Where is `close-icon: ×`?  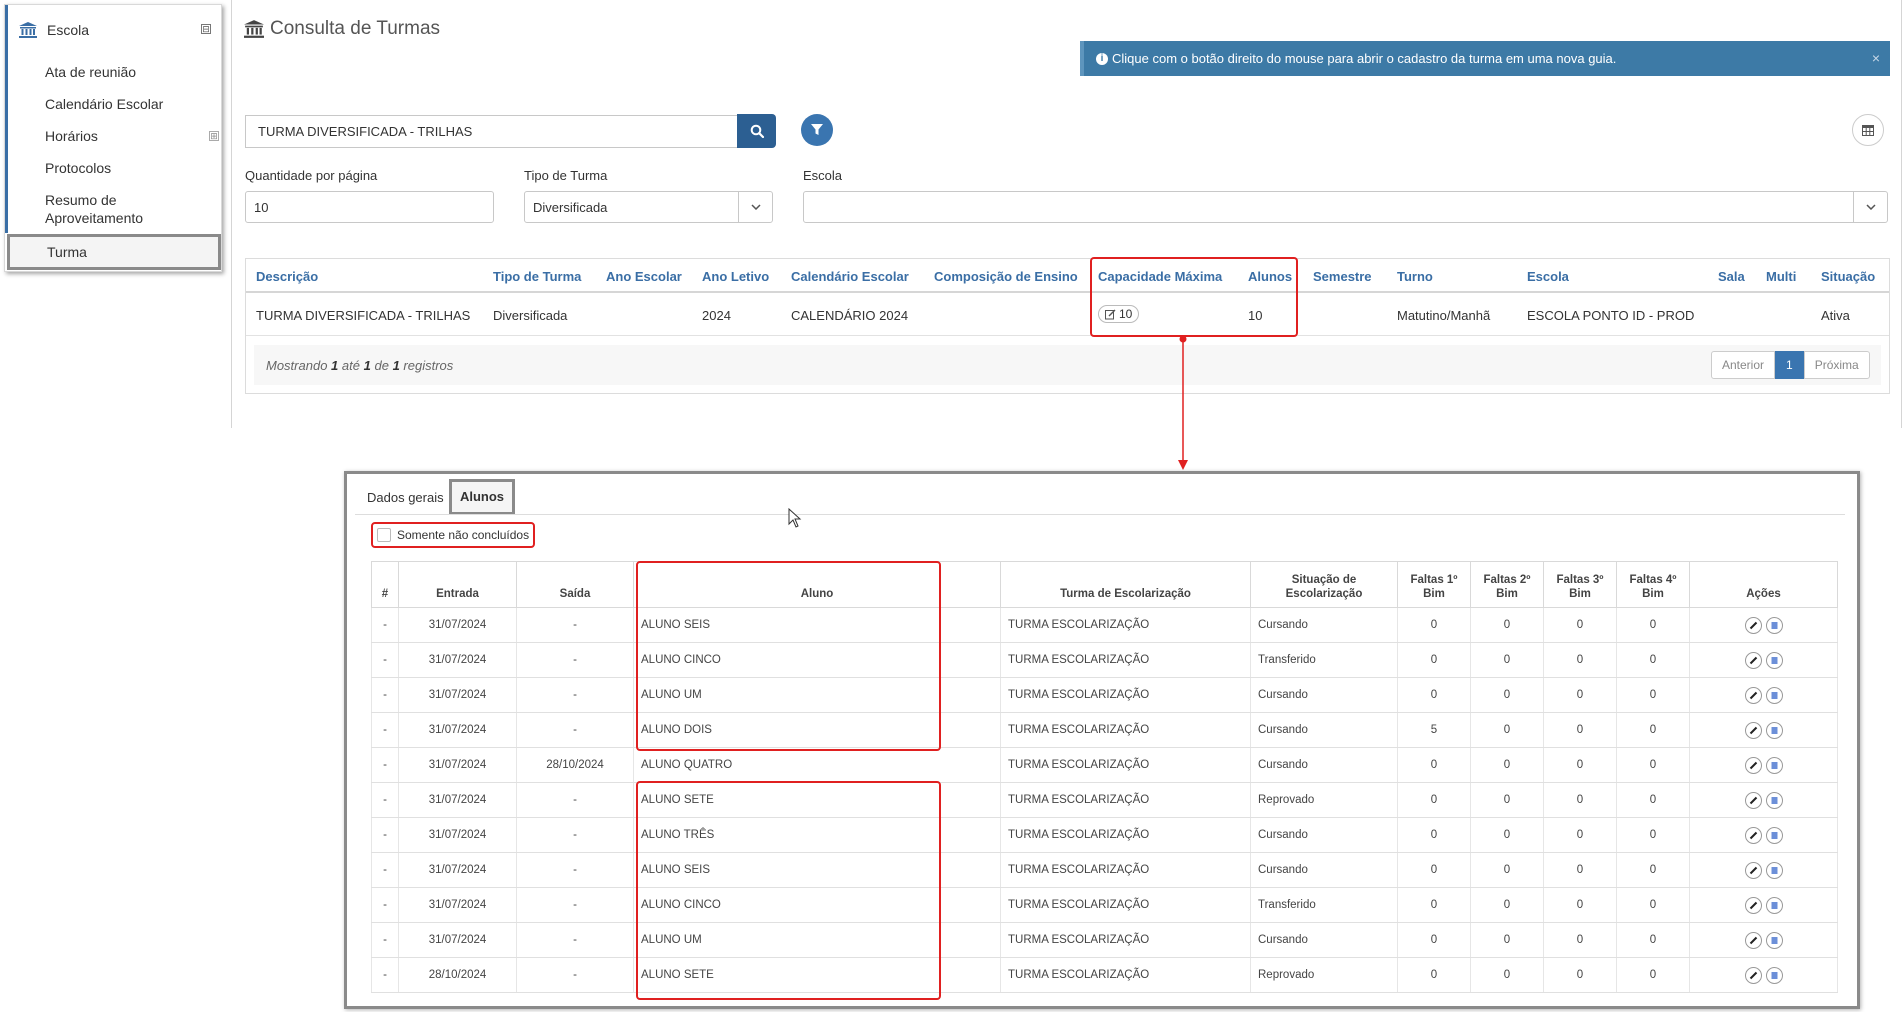
close-icon: × is located at coordinates (1876, 58).